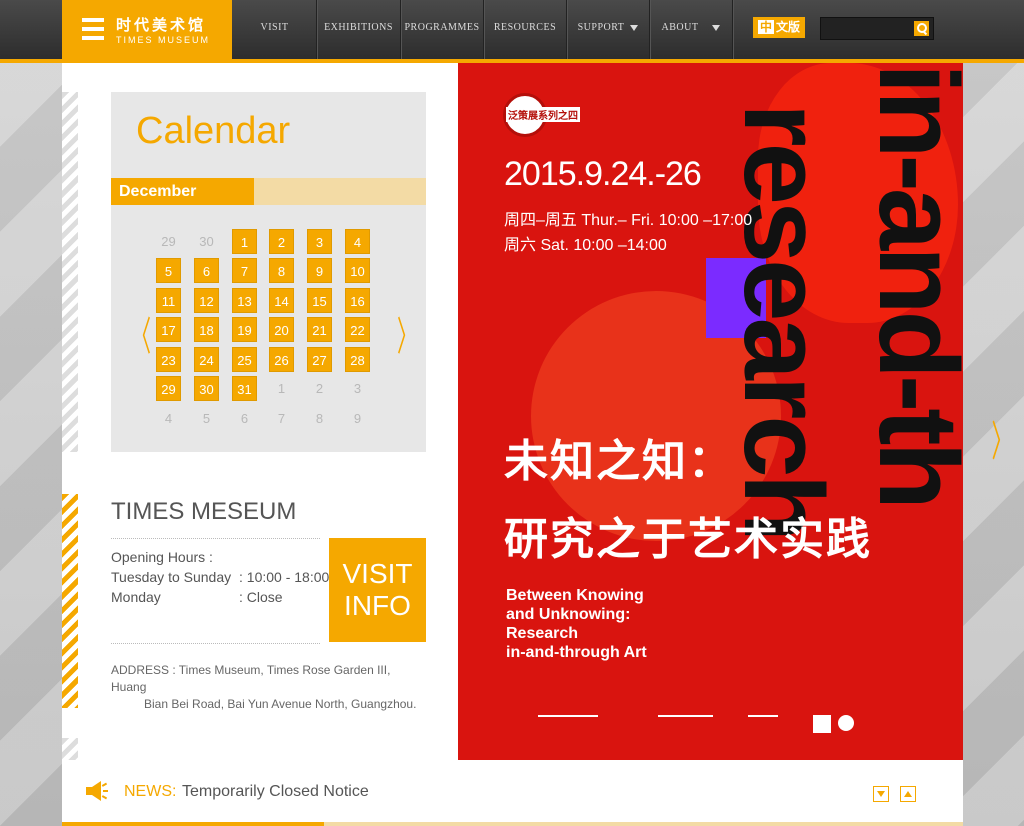 The width and height of the screenshot is (1024, 826). I want to click on chinese-version-button: 中文版, so click(779, 27).